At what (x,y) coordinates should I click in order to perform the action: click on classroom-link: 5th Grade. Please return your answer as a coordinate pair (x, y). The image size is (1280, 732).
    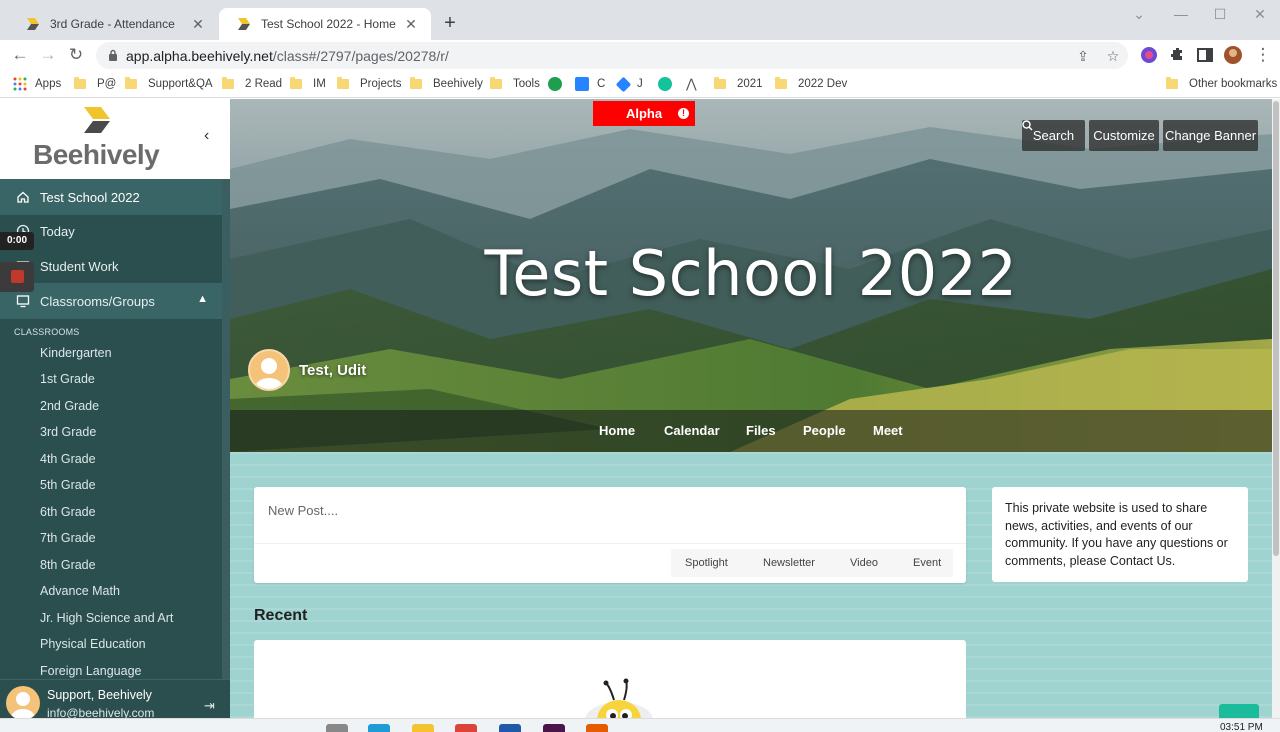
    Looking at the image, I should click on (68, 485).